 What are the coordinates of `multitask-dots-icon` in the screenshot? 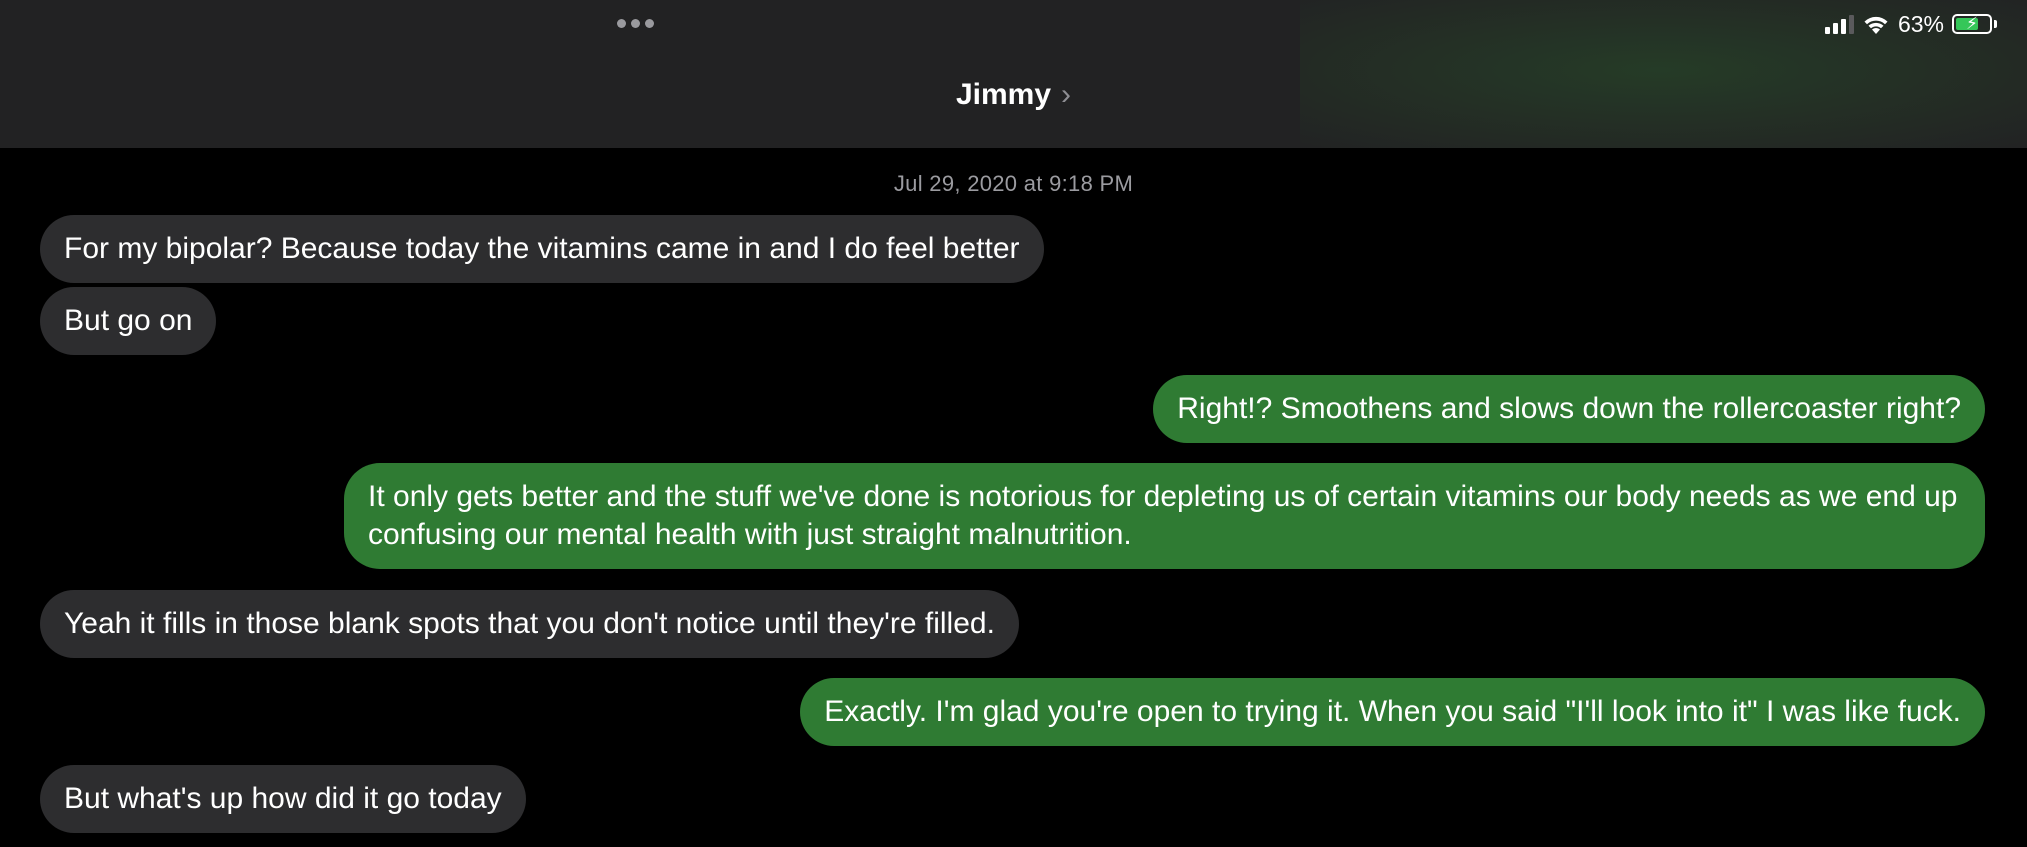 It's located at (635, 23).